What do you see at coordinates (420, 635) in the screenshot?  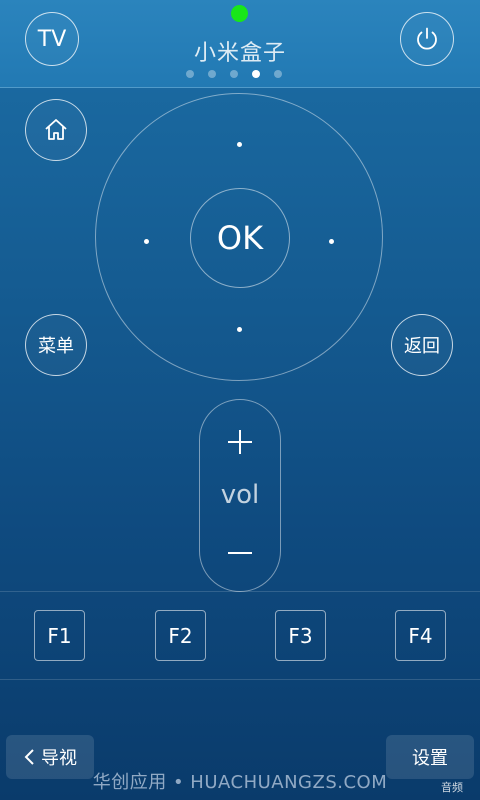 I see `f4-button: F4` at bounding box center [420, 635].